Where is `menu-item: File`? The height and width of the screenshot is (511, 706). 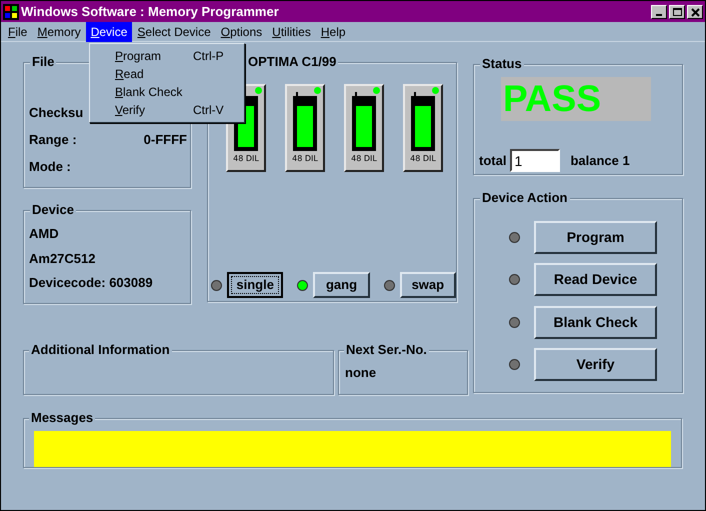
menu-item: File is located at coordinates (17, 32).